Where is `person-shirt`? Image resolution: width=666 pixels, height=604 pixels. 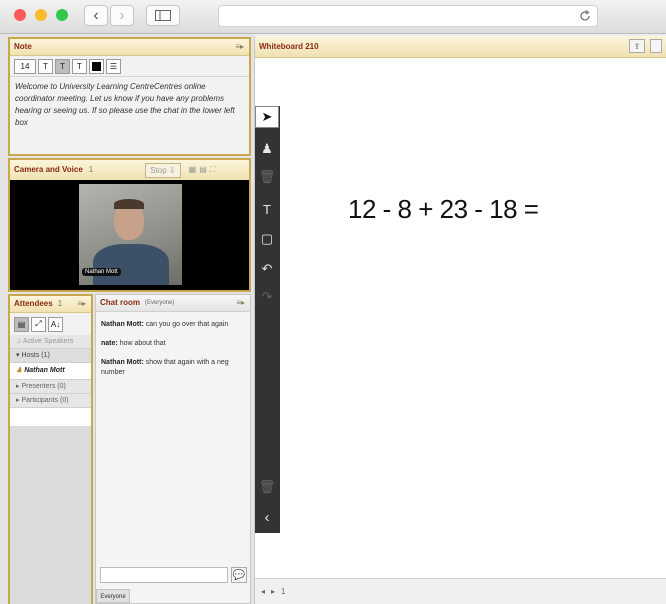
person-shirt is located at coordinates (131, 264).